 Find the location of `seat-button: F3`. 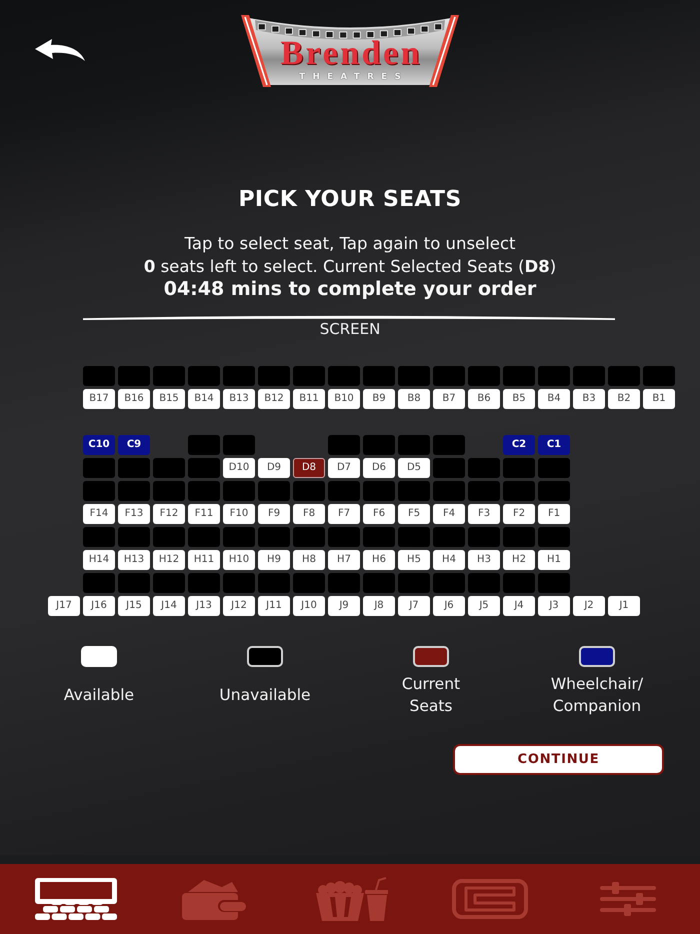

seat-button: F3 is located at coordinates (484, 514).